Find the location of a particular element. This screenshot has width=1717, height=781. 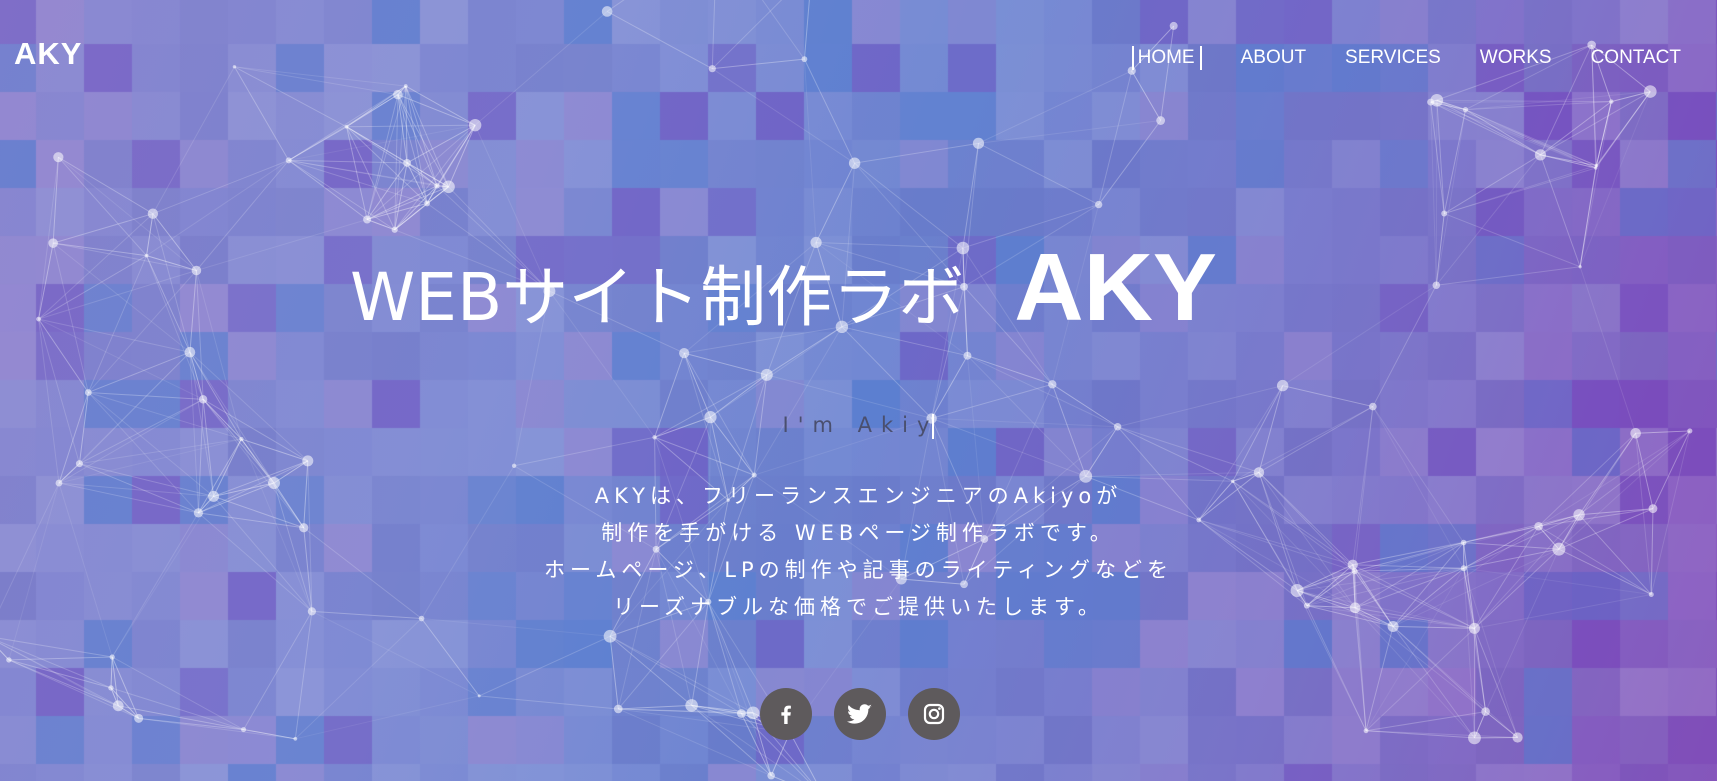

hero-title: WEBサイト制作ラボ AKY is located at coordinates (783, 288).